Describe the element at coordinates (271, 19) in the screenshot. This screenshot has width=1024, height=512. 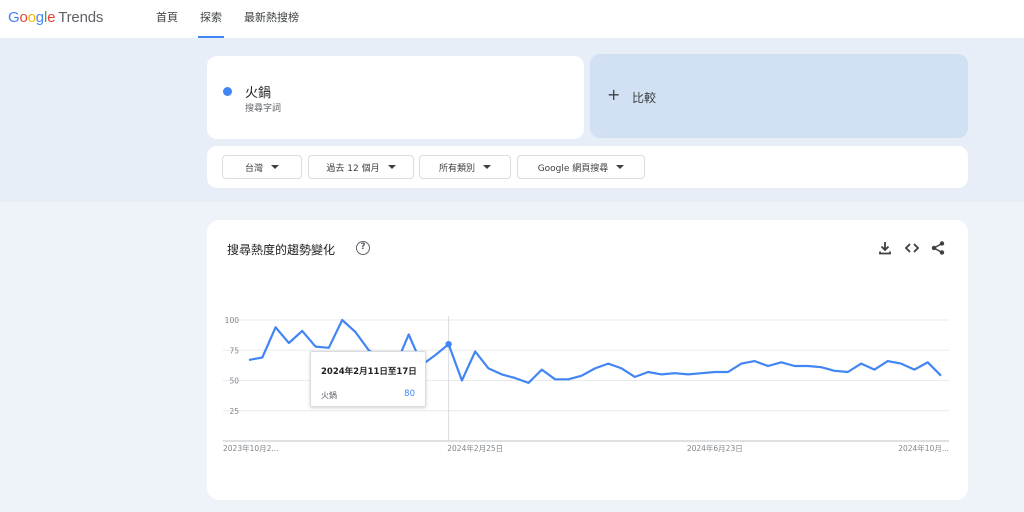
I see `nav-trending-now: 最新熱搜榜` at that location.